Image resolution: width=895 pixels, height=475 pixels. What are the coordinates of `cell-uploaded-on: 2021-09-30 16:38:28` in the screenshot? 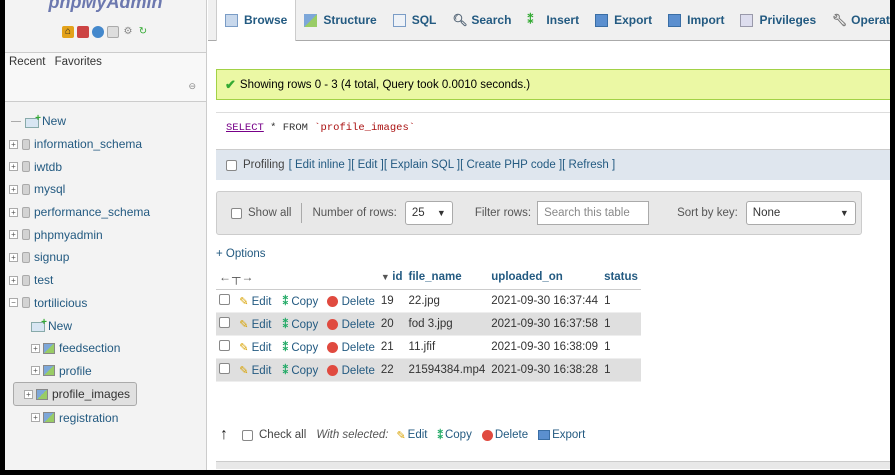 It's located at (545, 370).